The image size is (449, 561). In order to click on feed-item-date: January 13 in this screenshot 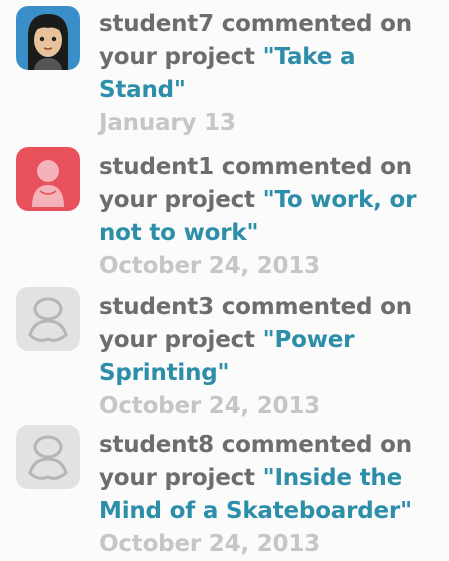, I will do `click(167, 123)`.